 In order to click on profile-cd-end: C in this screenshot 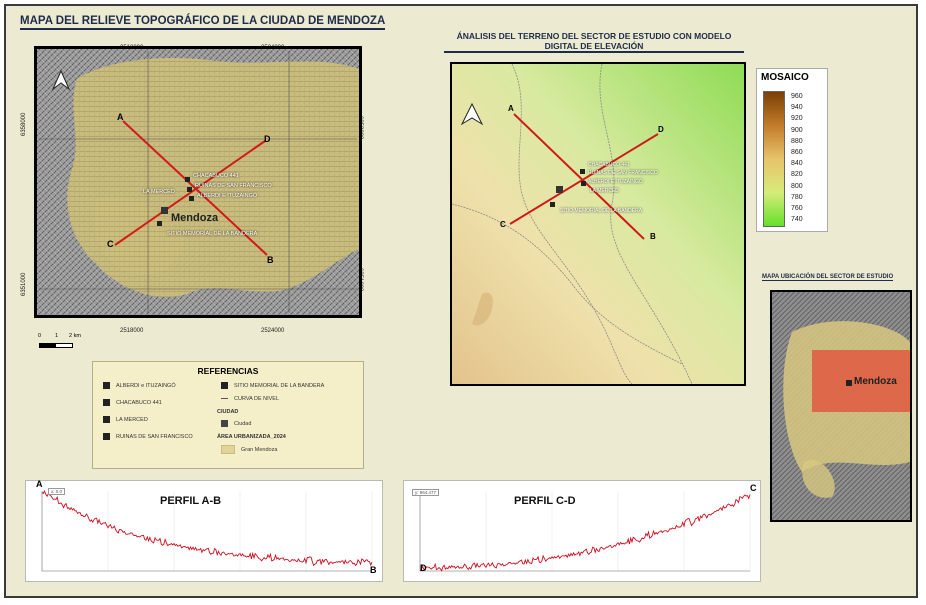, I will do `click(753, 488)`.